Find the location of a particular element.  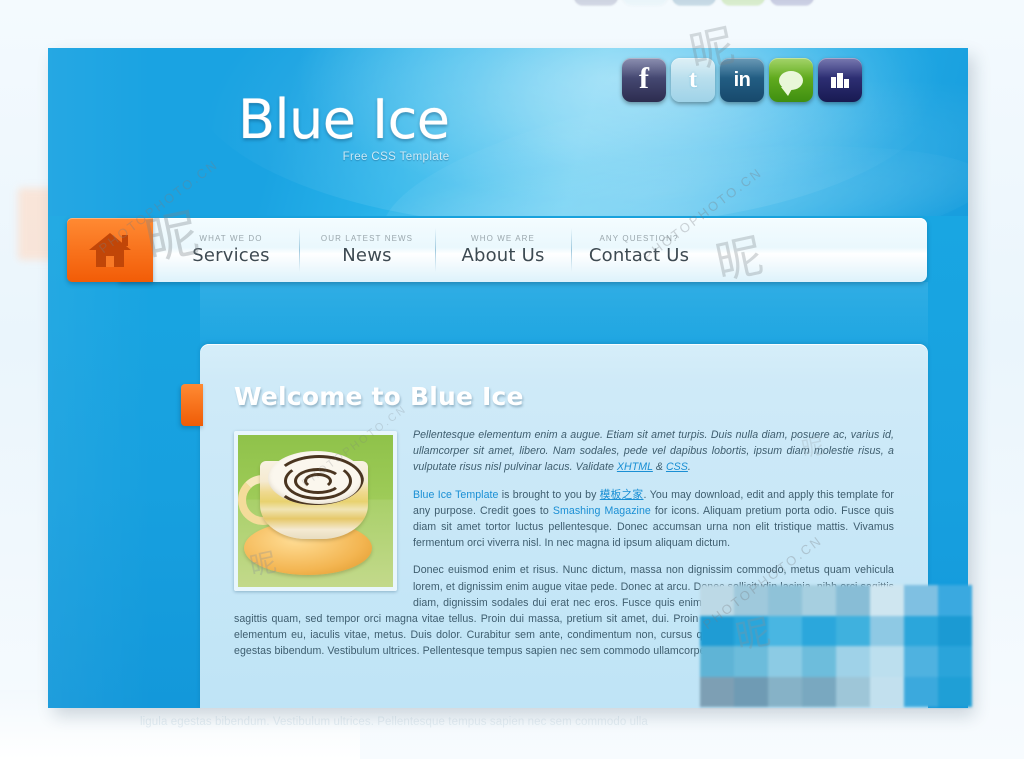

left-column-shade is located at coordinates (100, 378).